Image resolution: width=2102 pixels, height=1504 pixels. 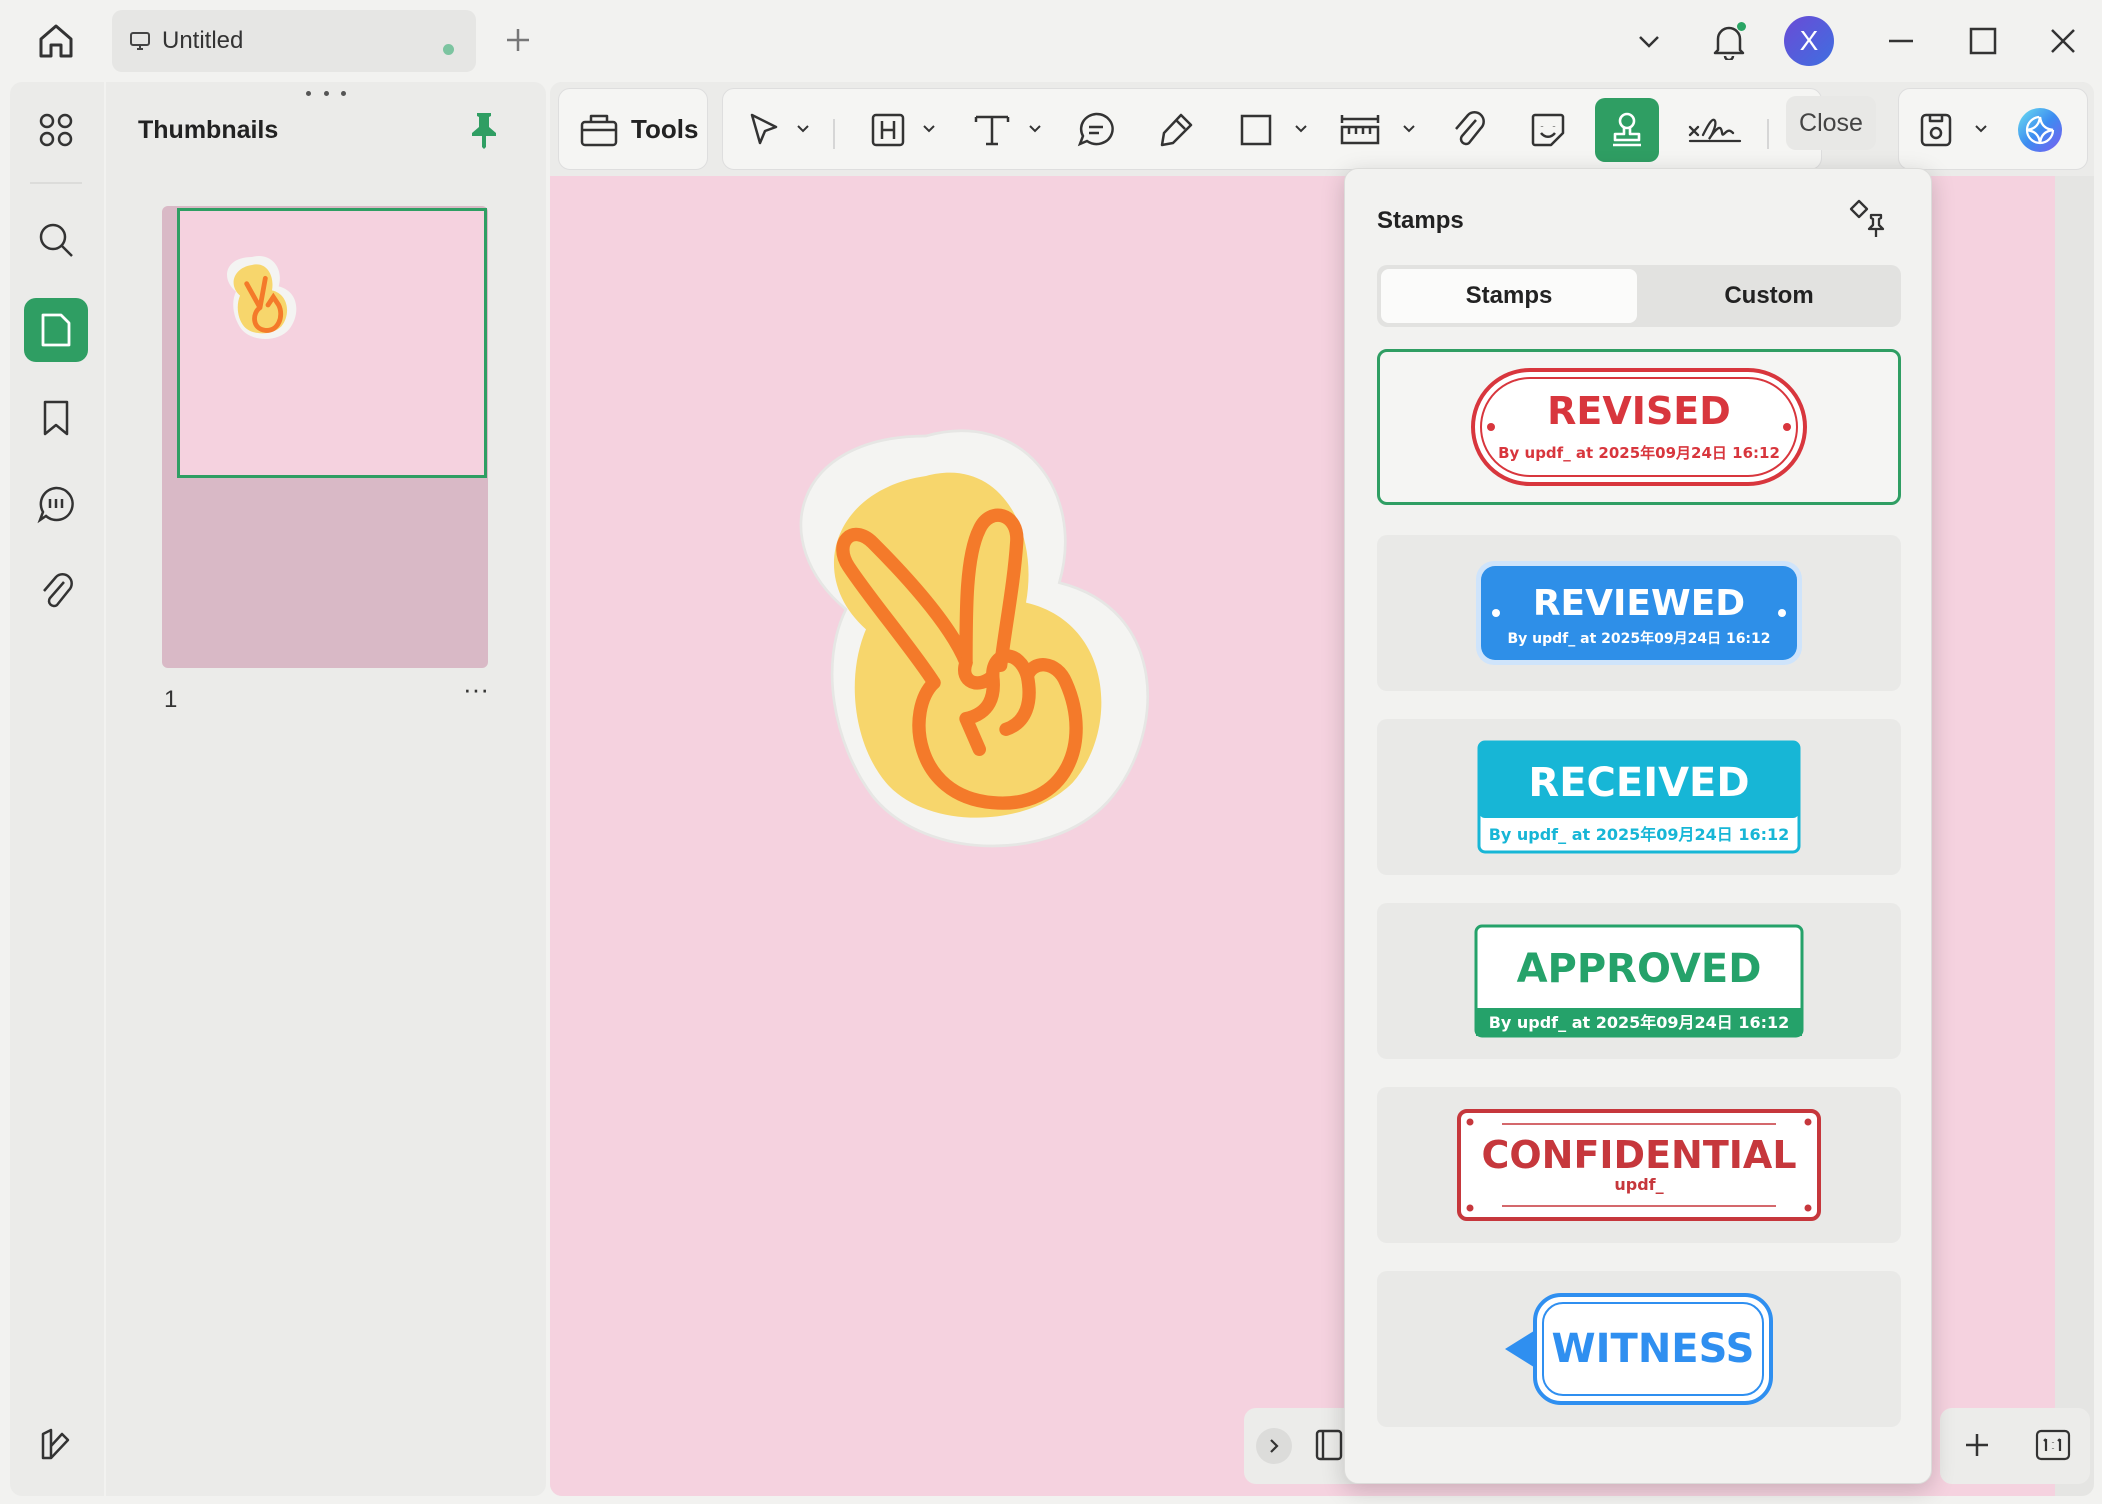 What do you see at coordinates (476, 690) in the screenshot?
I see `more-options-icon: ···` at bounding box center [476, 690].